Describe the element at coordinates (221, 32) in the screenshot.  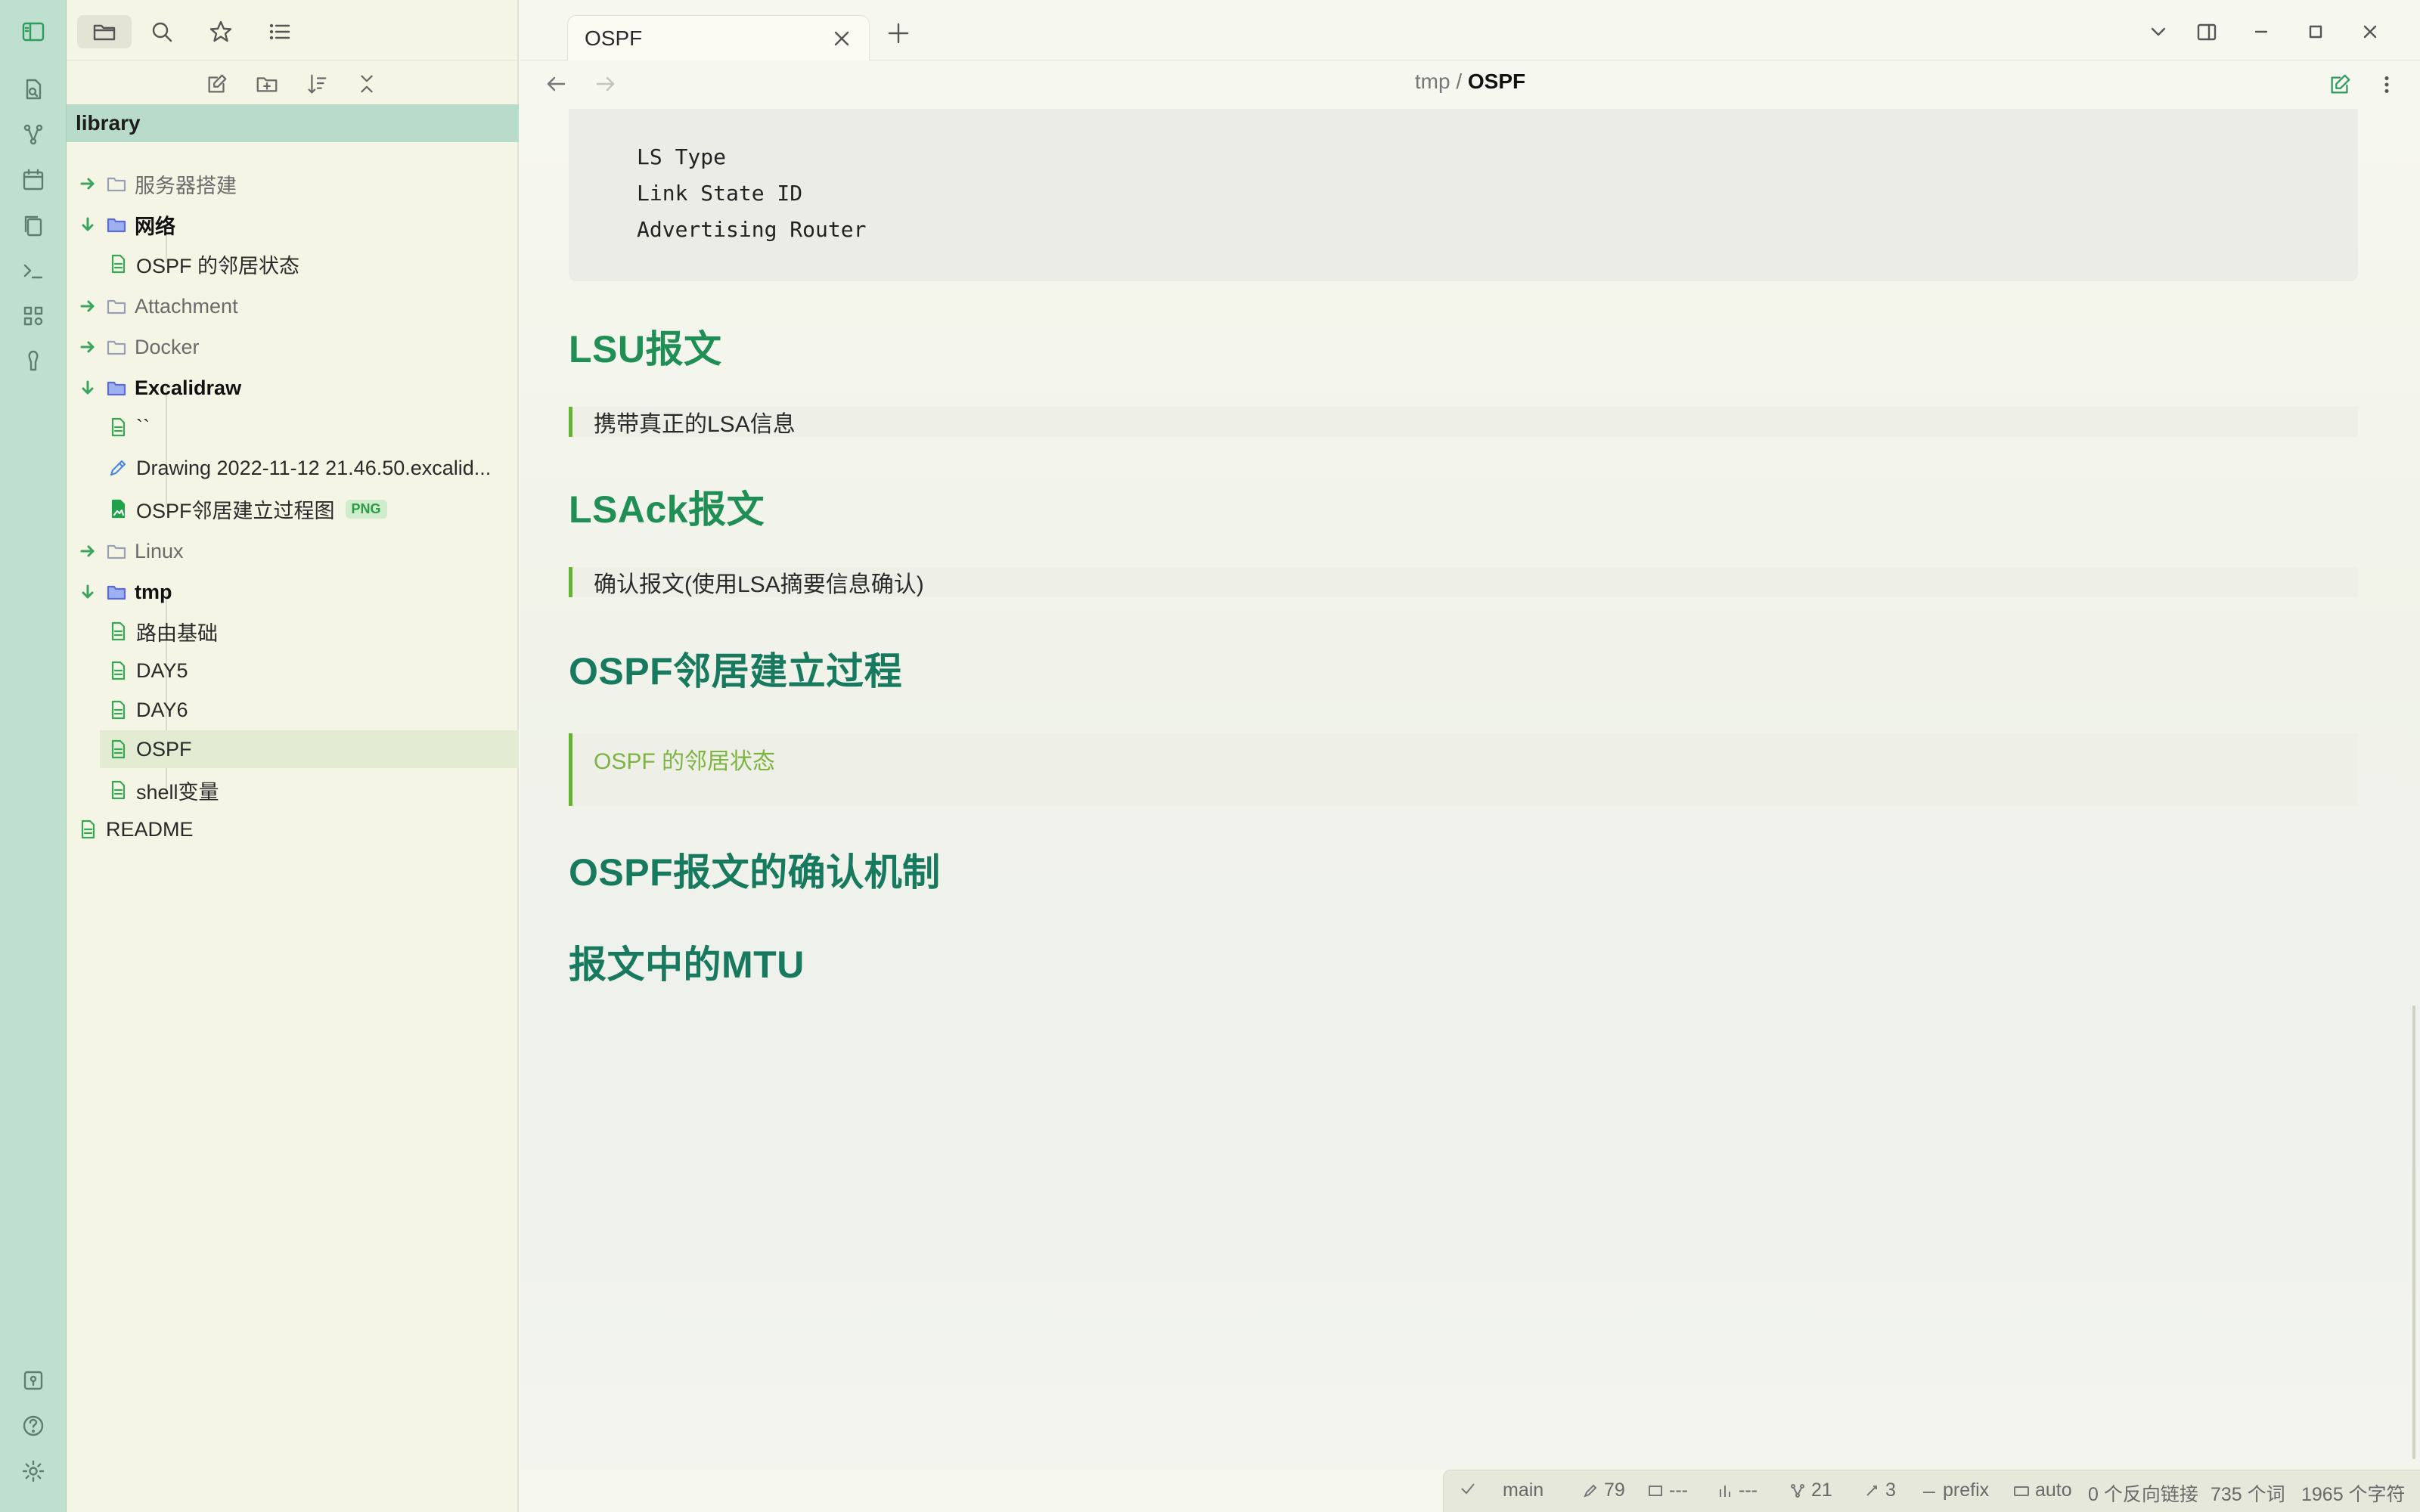
I see `bookmarks-star-icon` at that location.